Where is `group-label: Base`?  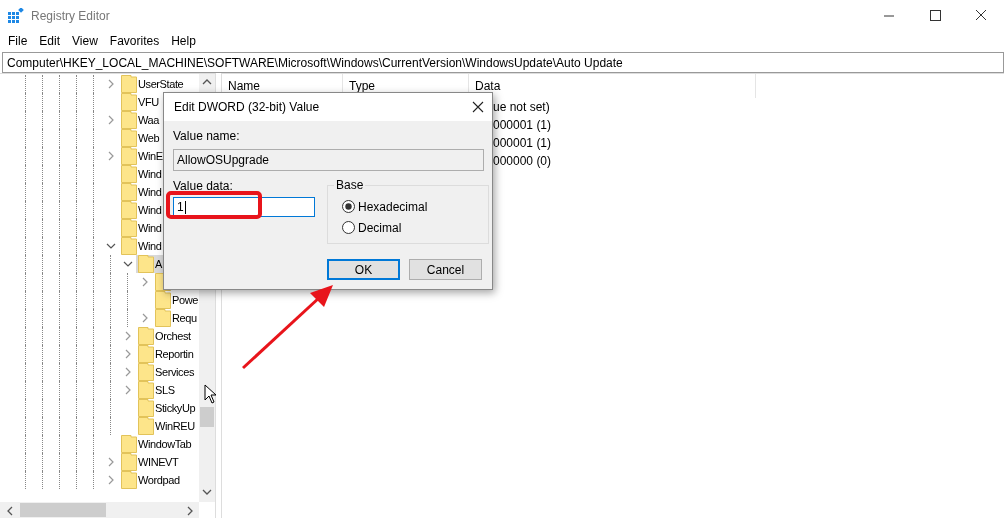 group-label: Base is located at coordinates (350, 185).